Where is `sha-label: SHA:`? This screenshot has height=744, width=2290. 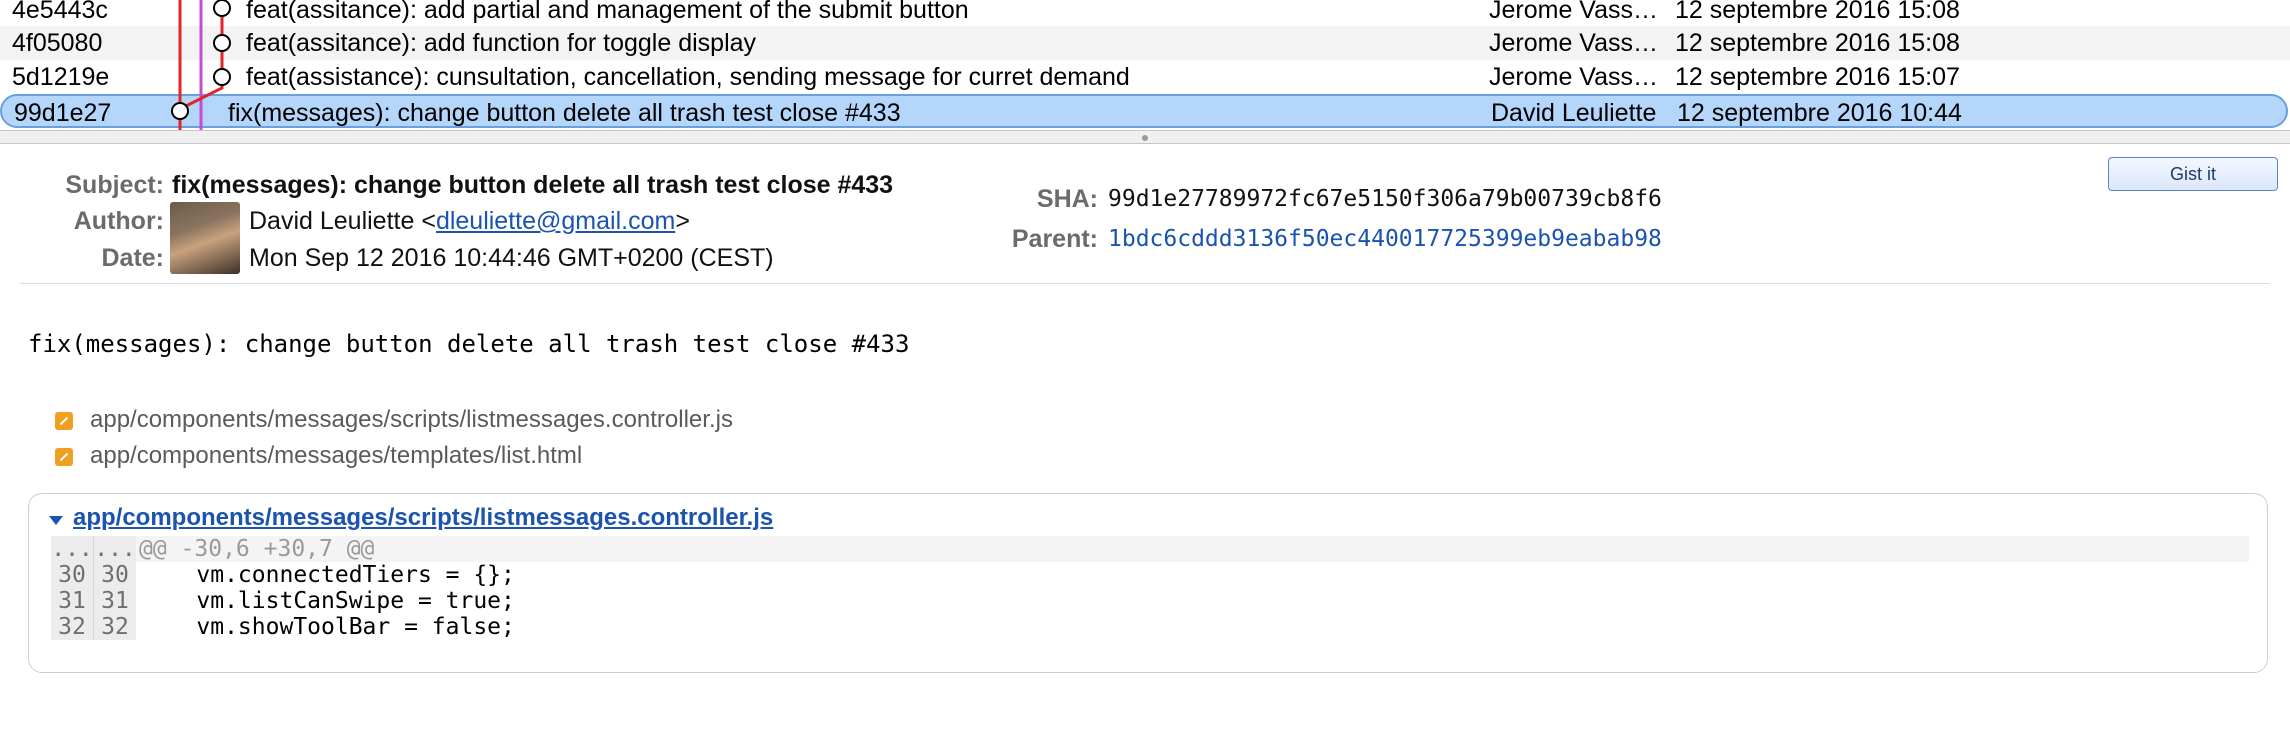 sha-label: SHA: is located at coordinates (1067, 199).